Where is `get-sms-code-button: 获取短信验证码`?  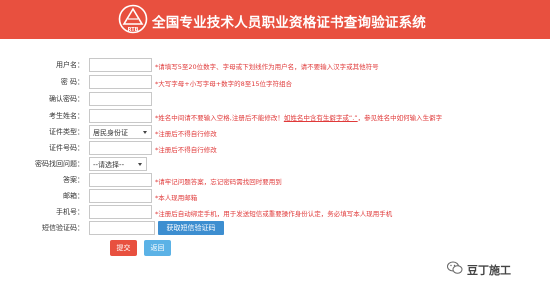 get-sms-code-button: 获取短信验证码 is located at coordinates (191, 228).